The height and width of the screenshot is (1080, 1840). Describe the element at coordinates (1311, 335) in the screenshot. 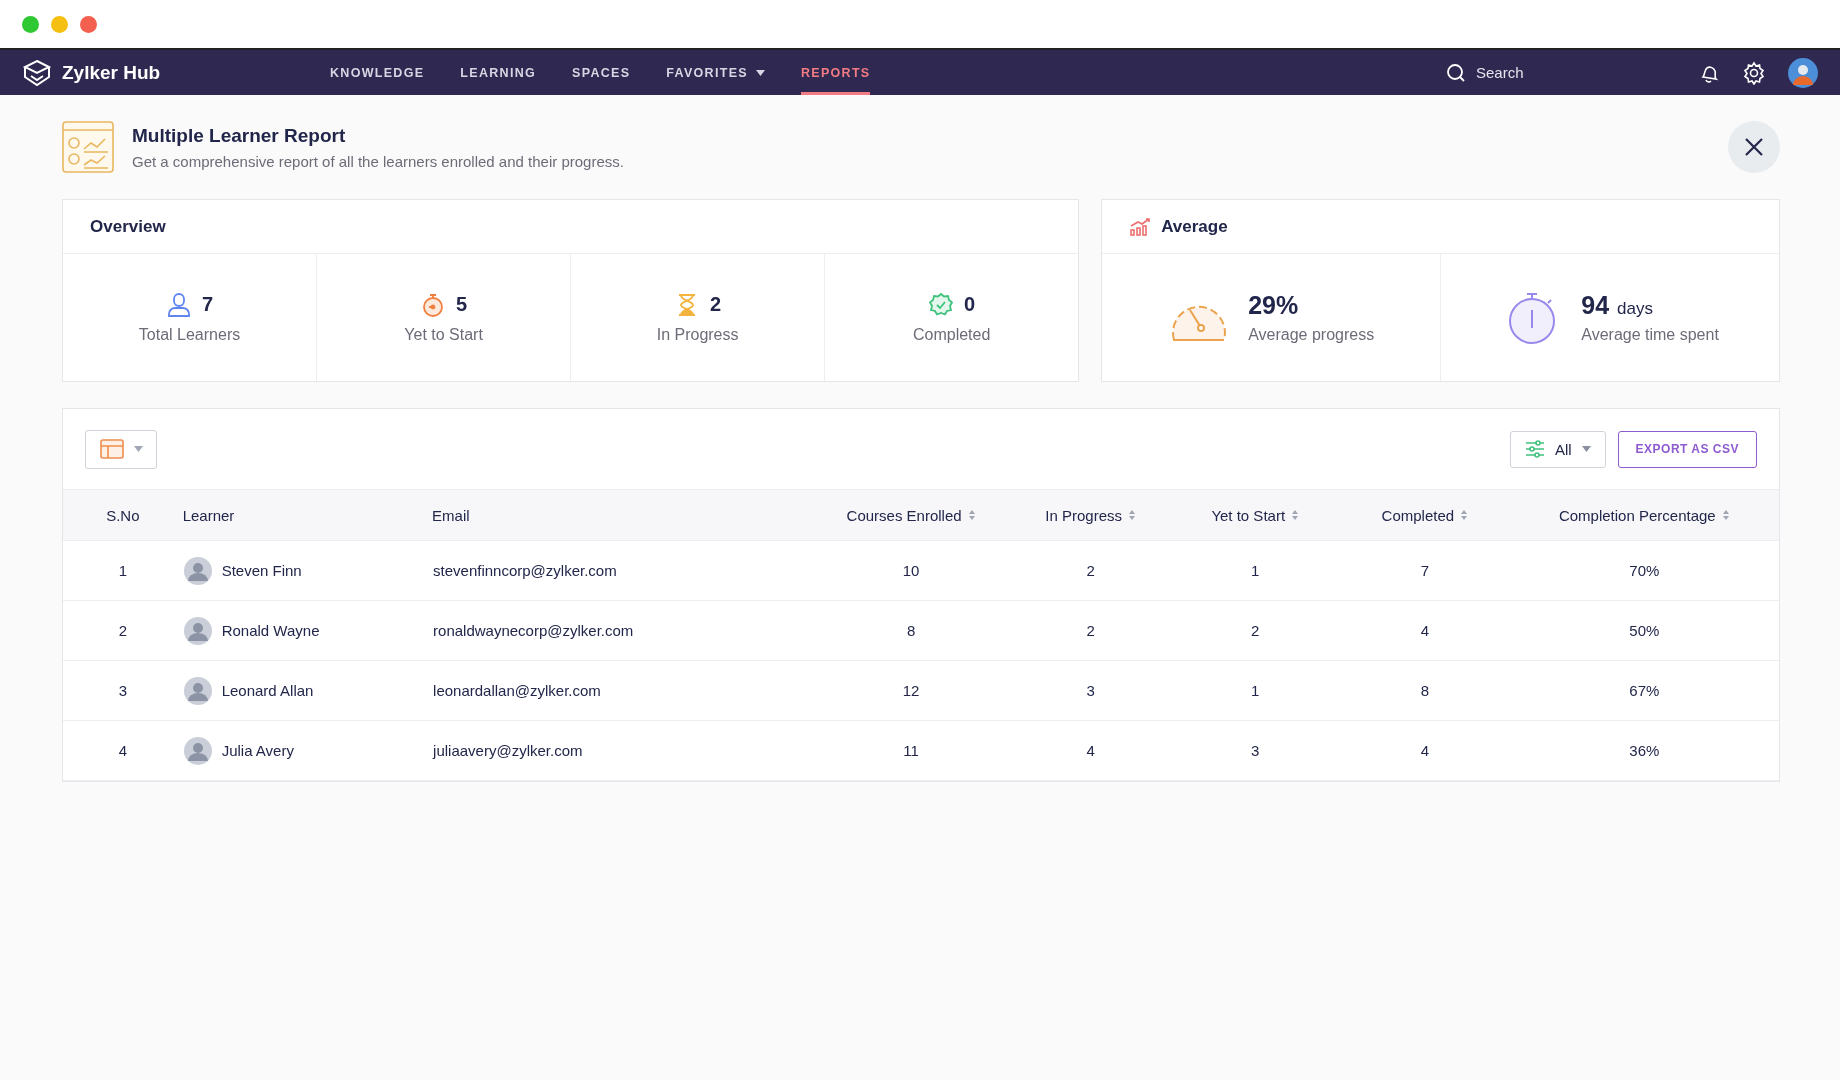

I see `stat-label: Average progress` at that location.